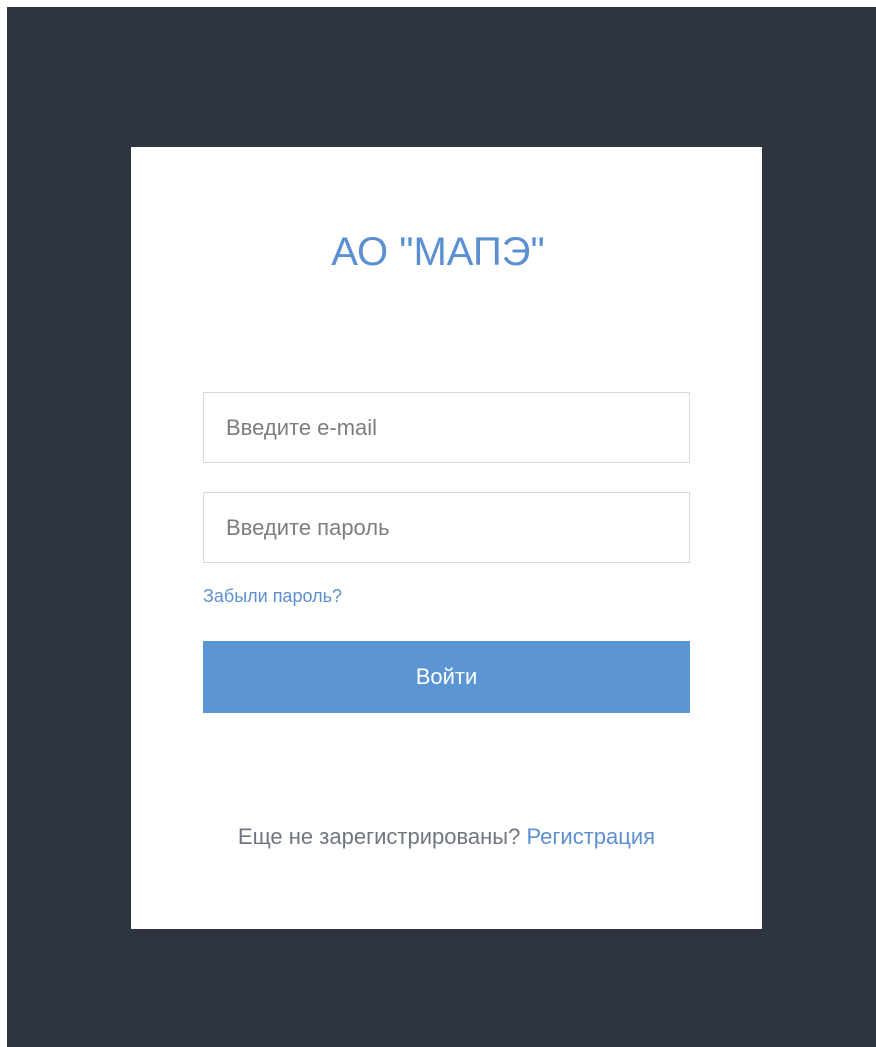 This screenshot has width=876, height=1047. I want to click on login-button: Войти, so click(446, 677).